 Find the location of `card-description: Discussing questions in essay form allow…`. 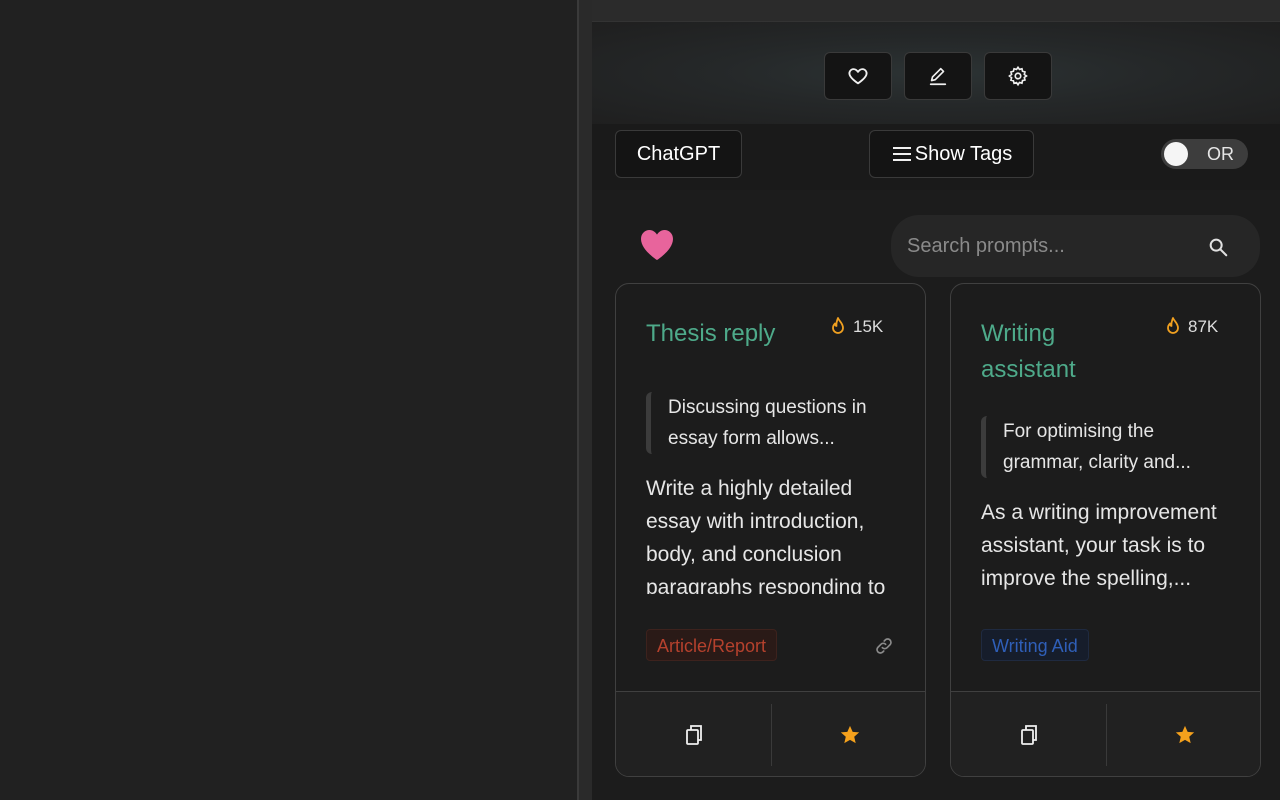

card-description: Discussing questions in essay form allow… is located at coordinates (766, 423).